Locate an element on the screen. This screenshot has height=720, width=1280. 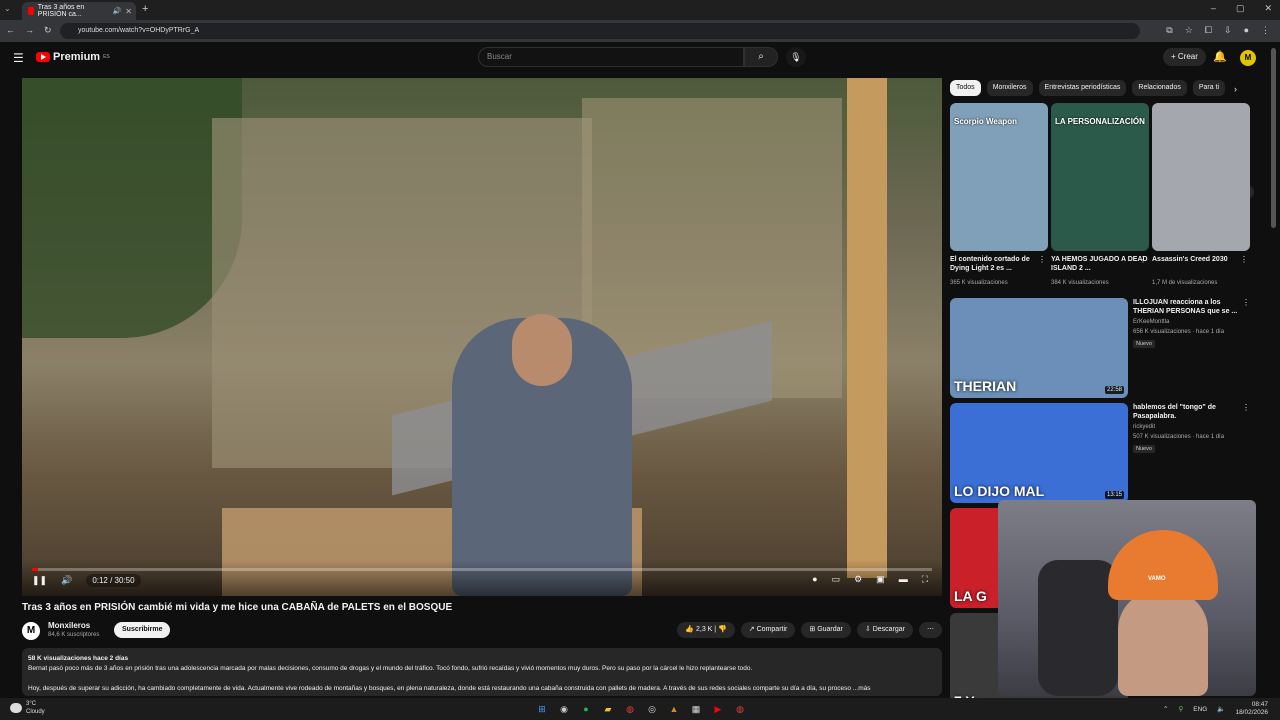
weather-widget: 3°C Cloudy is located at coordinates (35, 708).